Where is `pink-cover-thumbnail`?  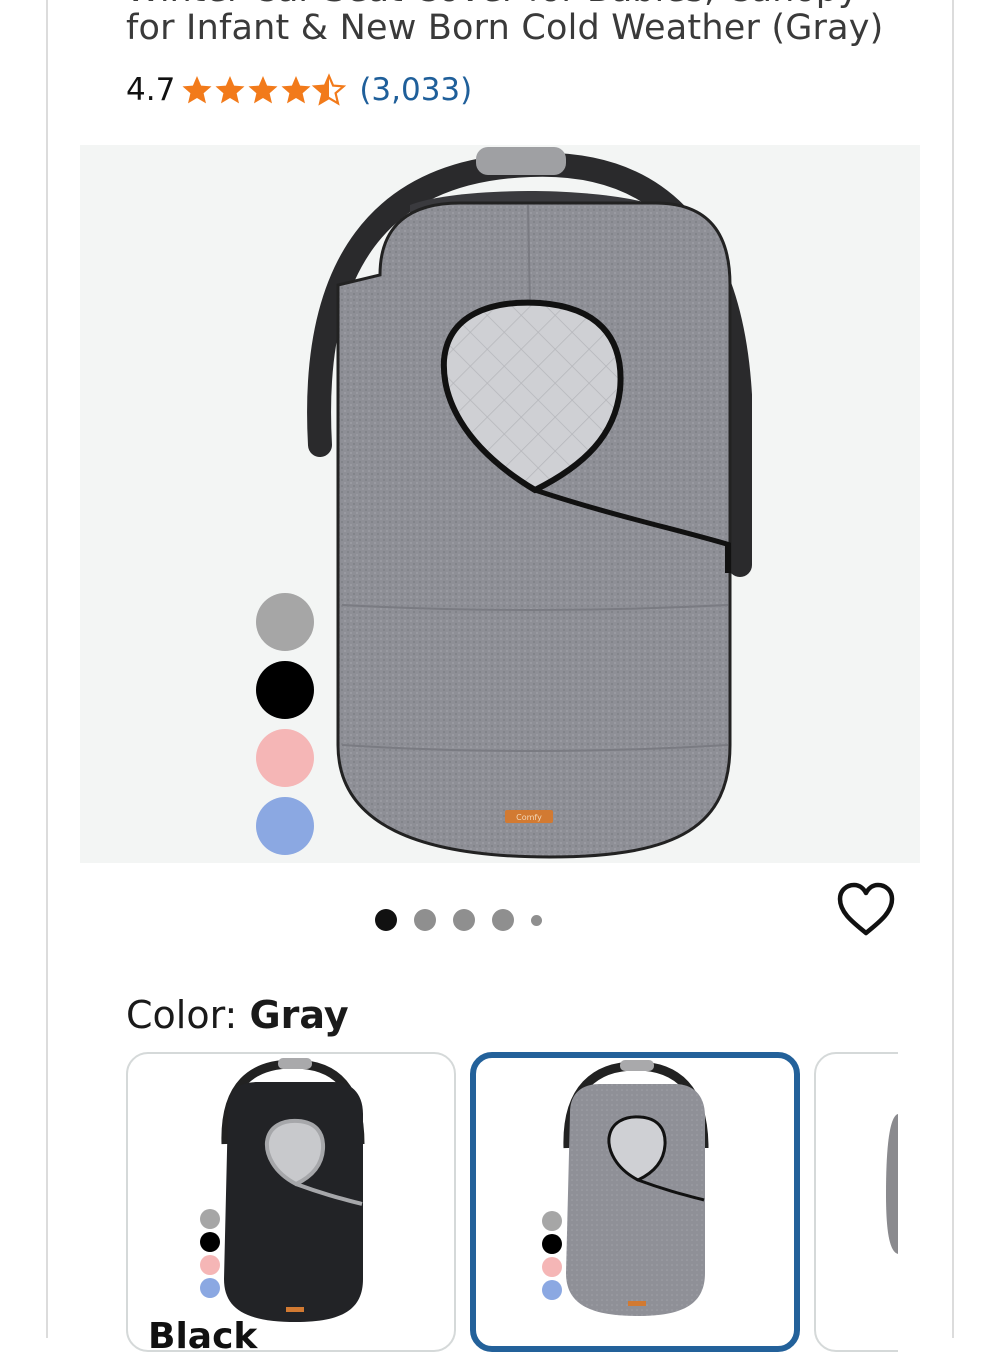 pink-cover-thumbnail is located at coordinates (892, 1184).